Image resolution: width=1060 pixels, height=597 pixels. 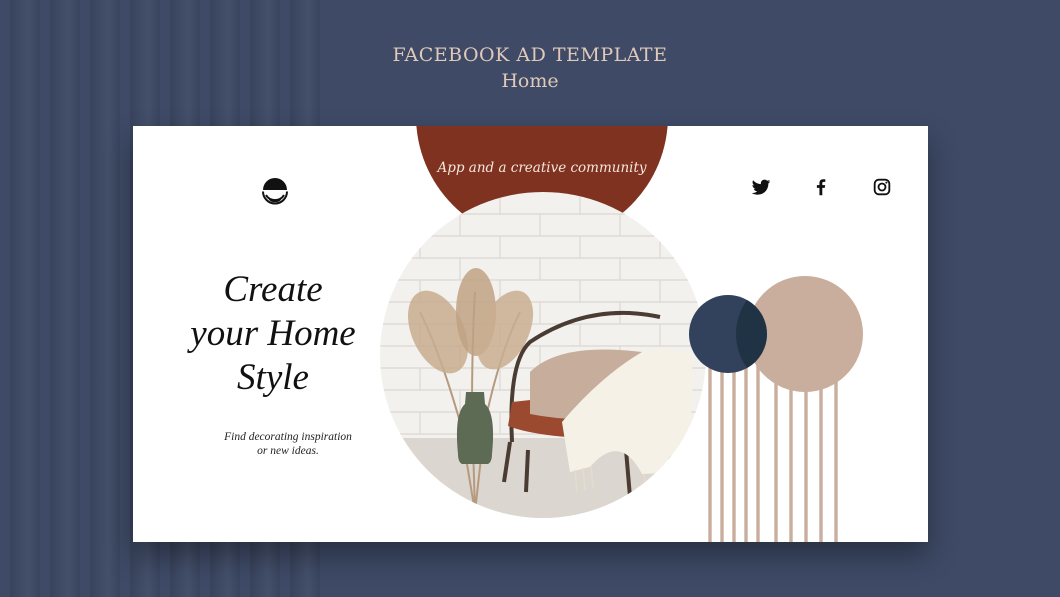 What do you see at coordinates (288, 451) in the screenshot?
I see `subcopy-line: or new ideas.` at bounding box center [288, 451].